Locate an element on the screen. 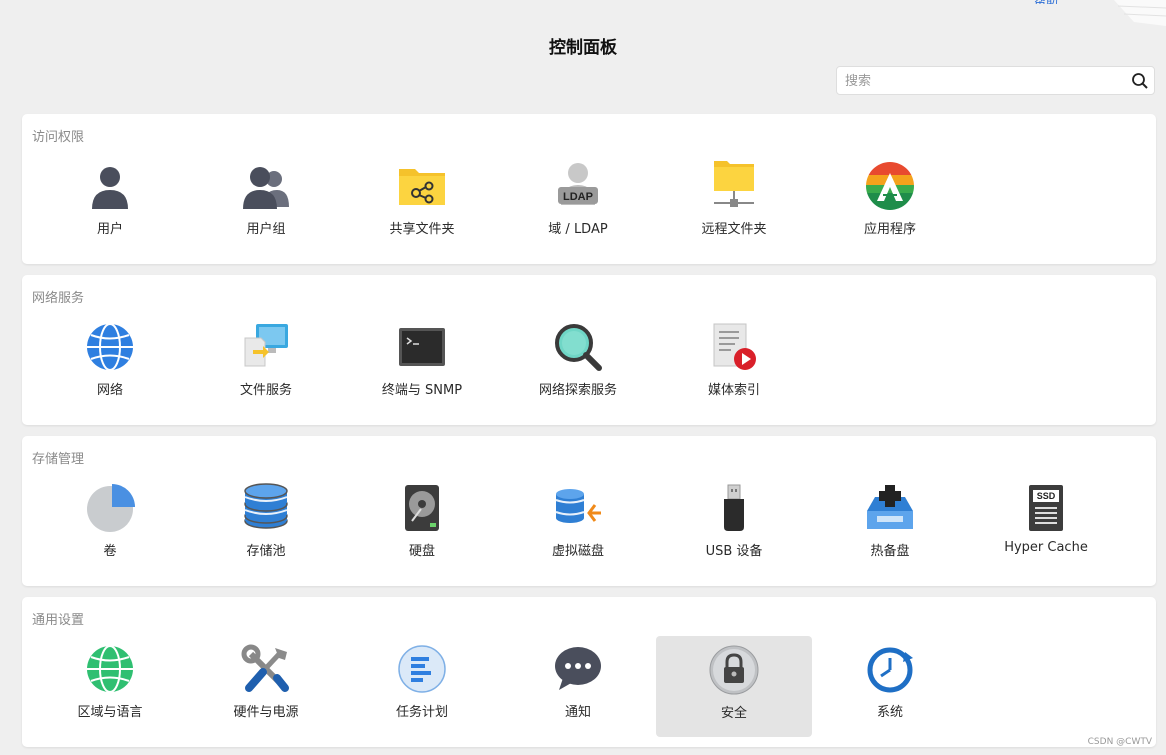 Image resolution: width=1166 pixels, height=755 pixels. application-icon is located at coordinates (890, 186).